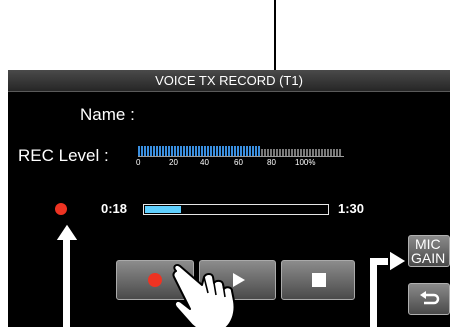 The height and width of the screenshot is (327, 450). Describe the element at coordinates (61, 209) in the screenshot. I see `recording-indicator-icon` at that location.